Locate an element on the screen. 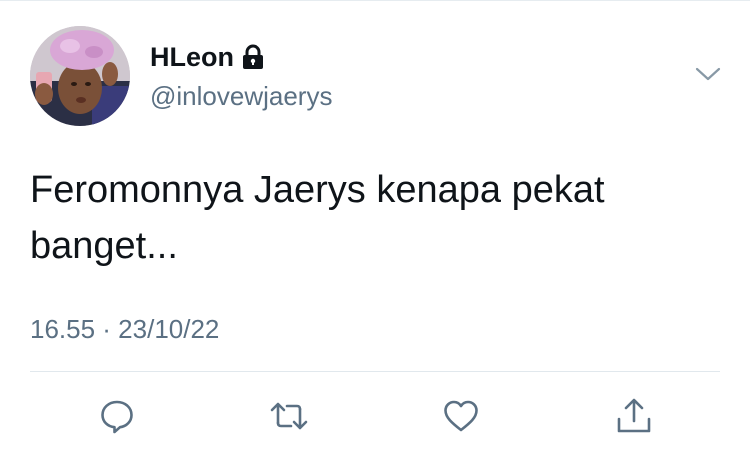 Image resolution: width=750 pixels, height=456 pixels. lock-icon is located at coordinates (253, 57).